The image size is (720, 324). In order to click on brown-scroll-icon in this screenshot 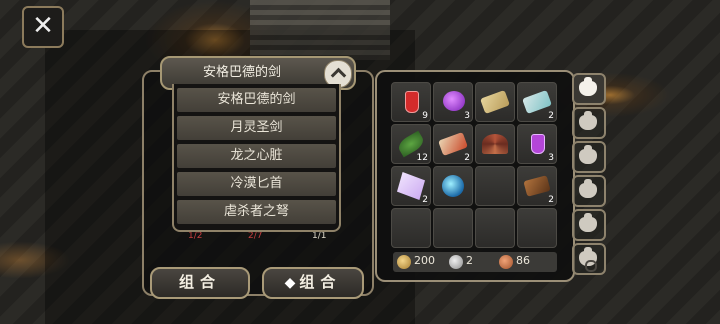, I will do `click(537, 186)`.